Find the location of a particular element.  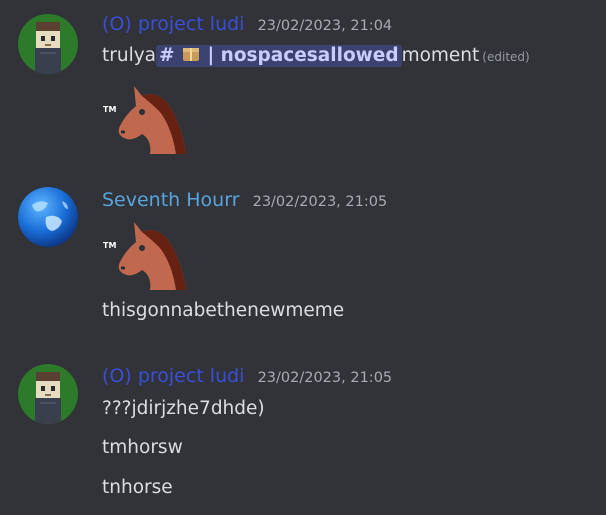

message-text: thisgonnabethenewmeme is located at coordinates (223, 310).